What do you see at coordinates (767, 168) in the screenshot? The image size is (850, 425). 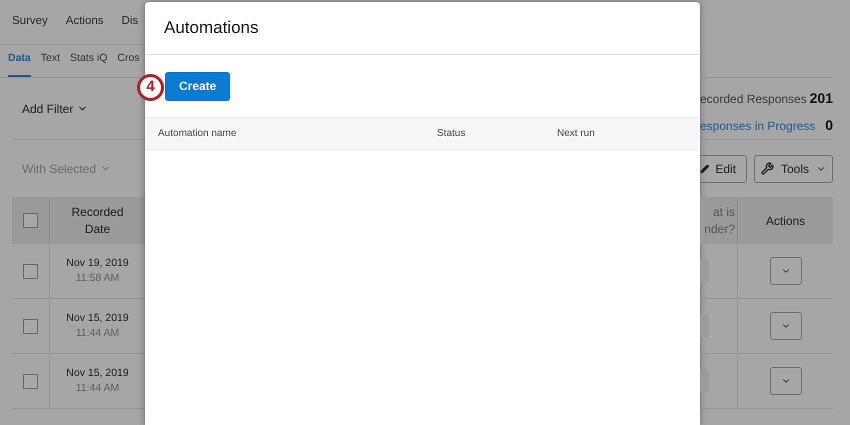 I see `wrench-icon` at bounding box center [767, 168].